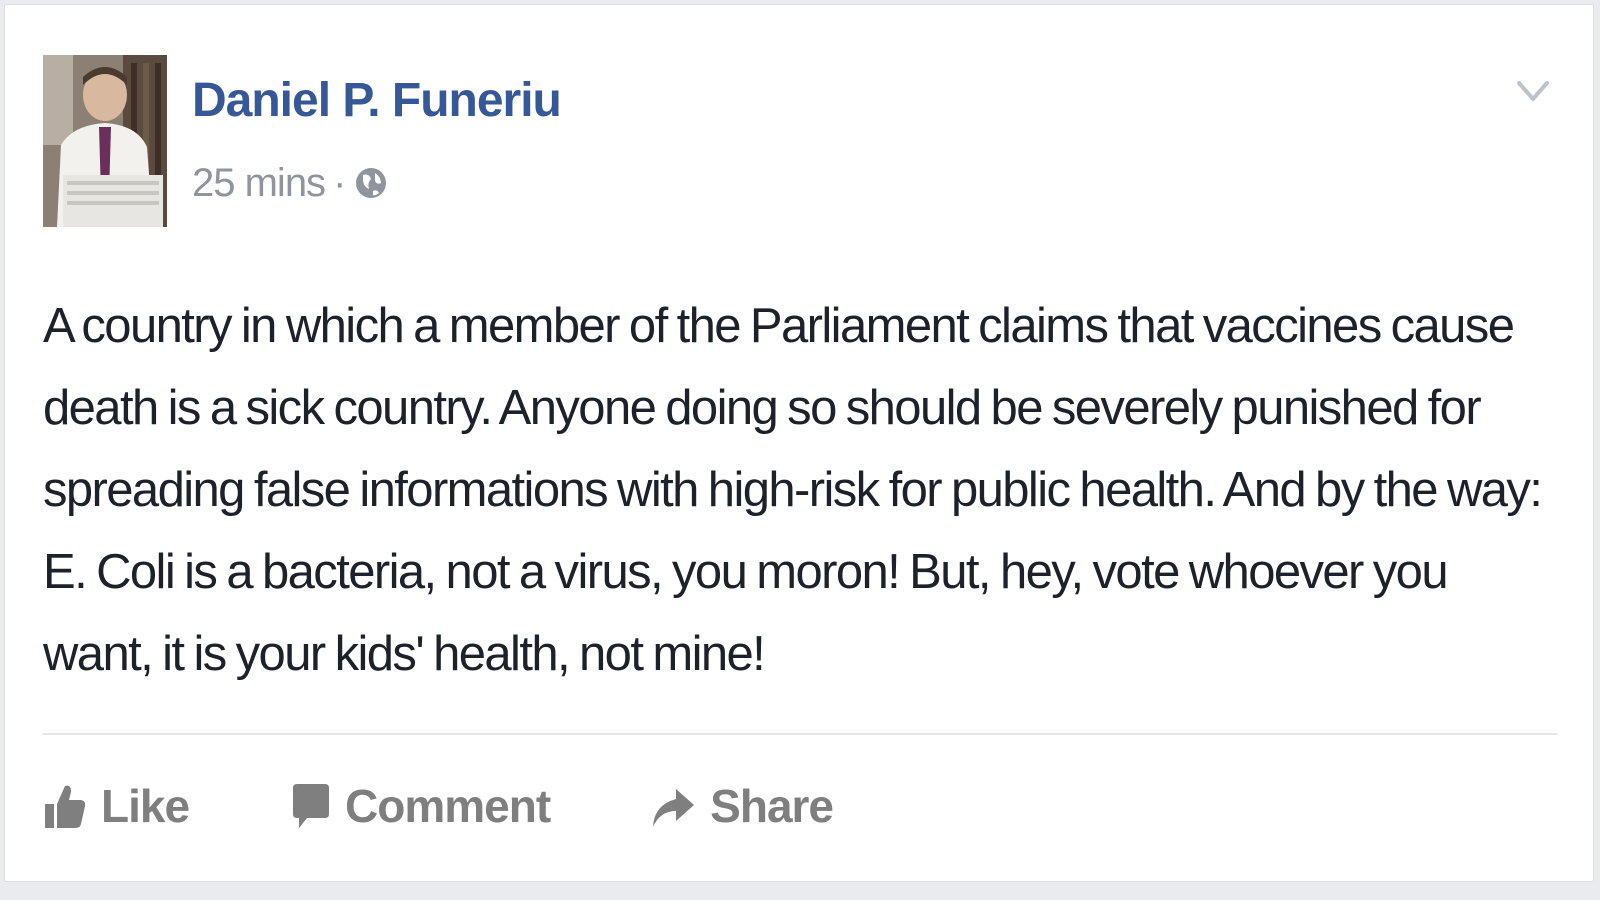  I want to click on thumbs-up-icon, so click(65, 806).